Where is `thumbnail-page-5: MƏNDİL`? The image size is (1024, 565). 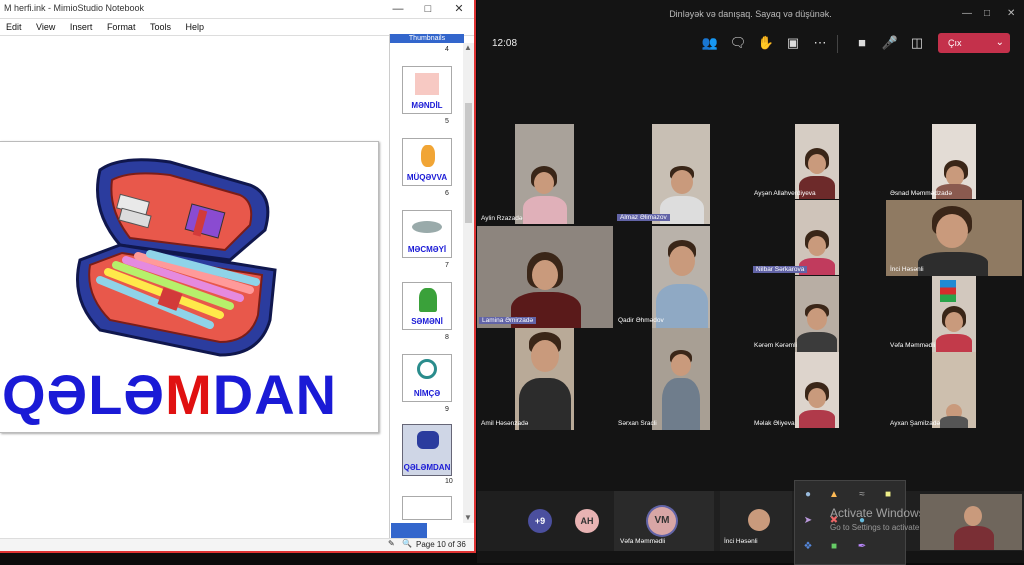 thumbnail-page-5: MƏNDİL is located at coordinates (427, 90).